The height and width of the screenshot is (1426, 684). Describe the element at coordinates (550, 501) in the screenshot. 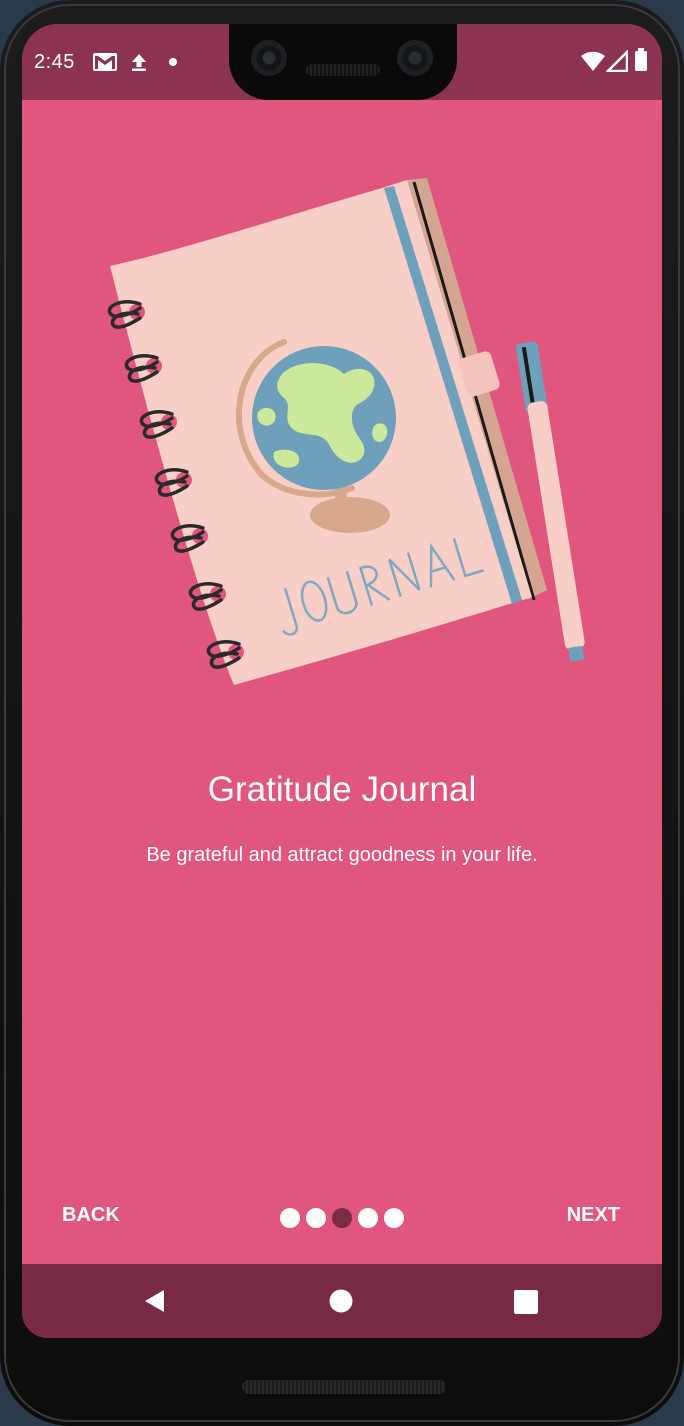

I see `pen-icon` at that location.